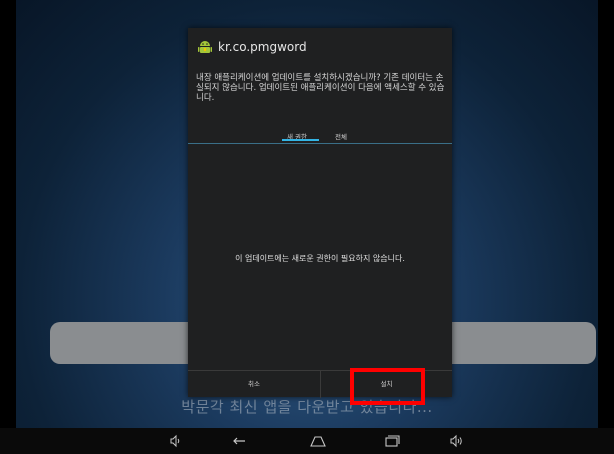 This screenshot has height=454, width=614. What do you see at coordinates (320, 258) in the screenshot?
I see `no-permissions-message: 이 업데이트에는 새로운 권한이 필요하지 않습니다.` at bounding box center [320, 258].